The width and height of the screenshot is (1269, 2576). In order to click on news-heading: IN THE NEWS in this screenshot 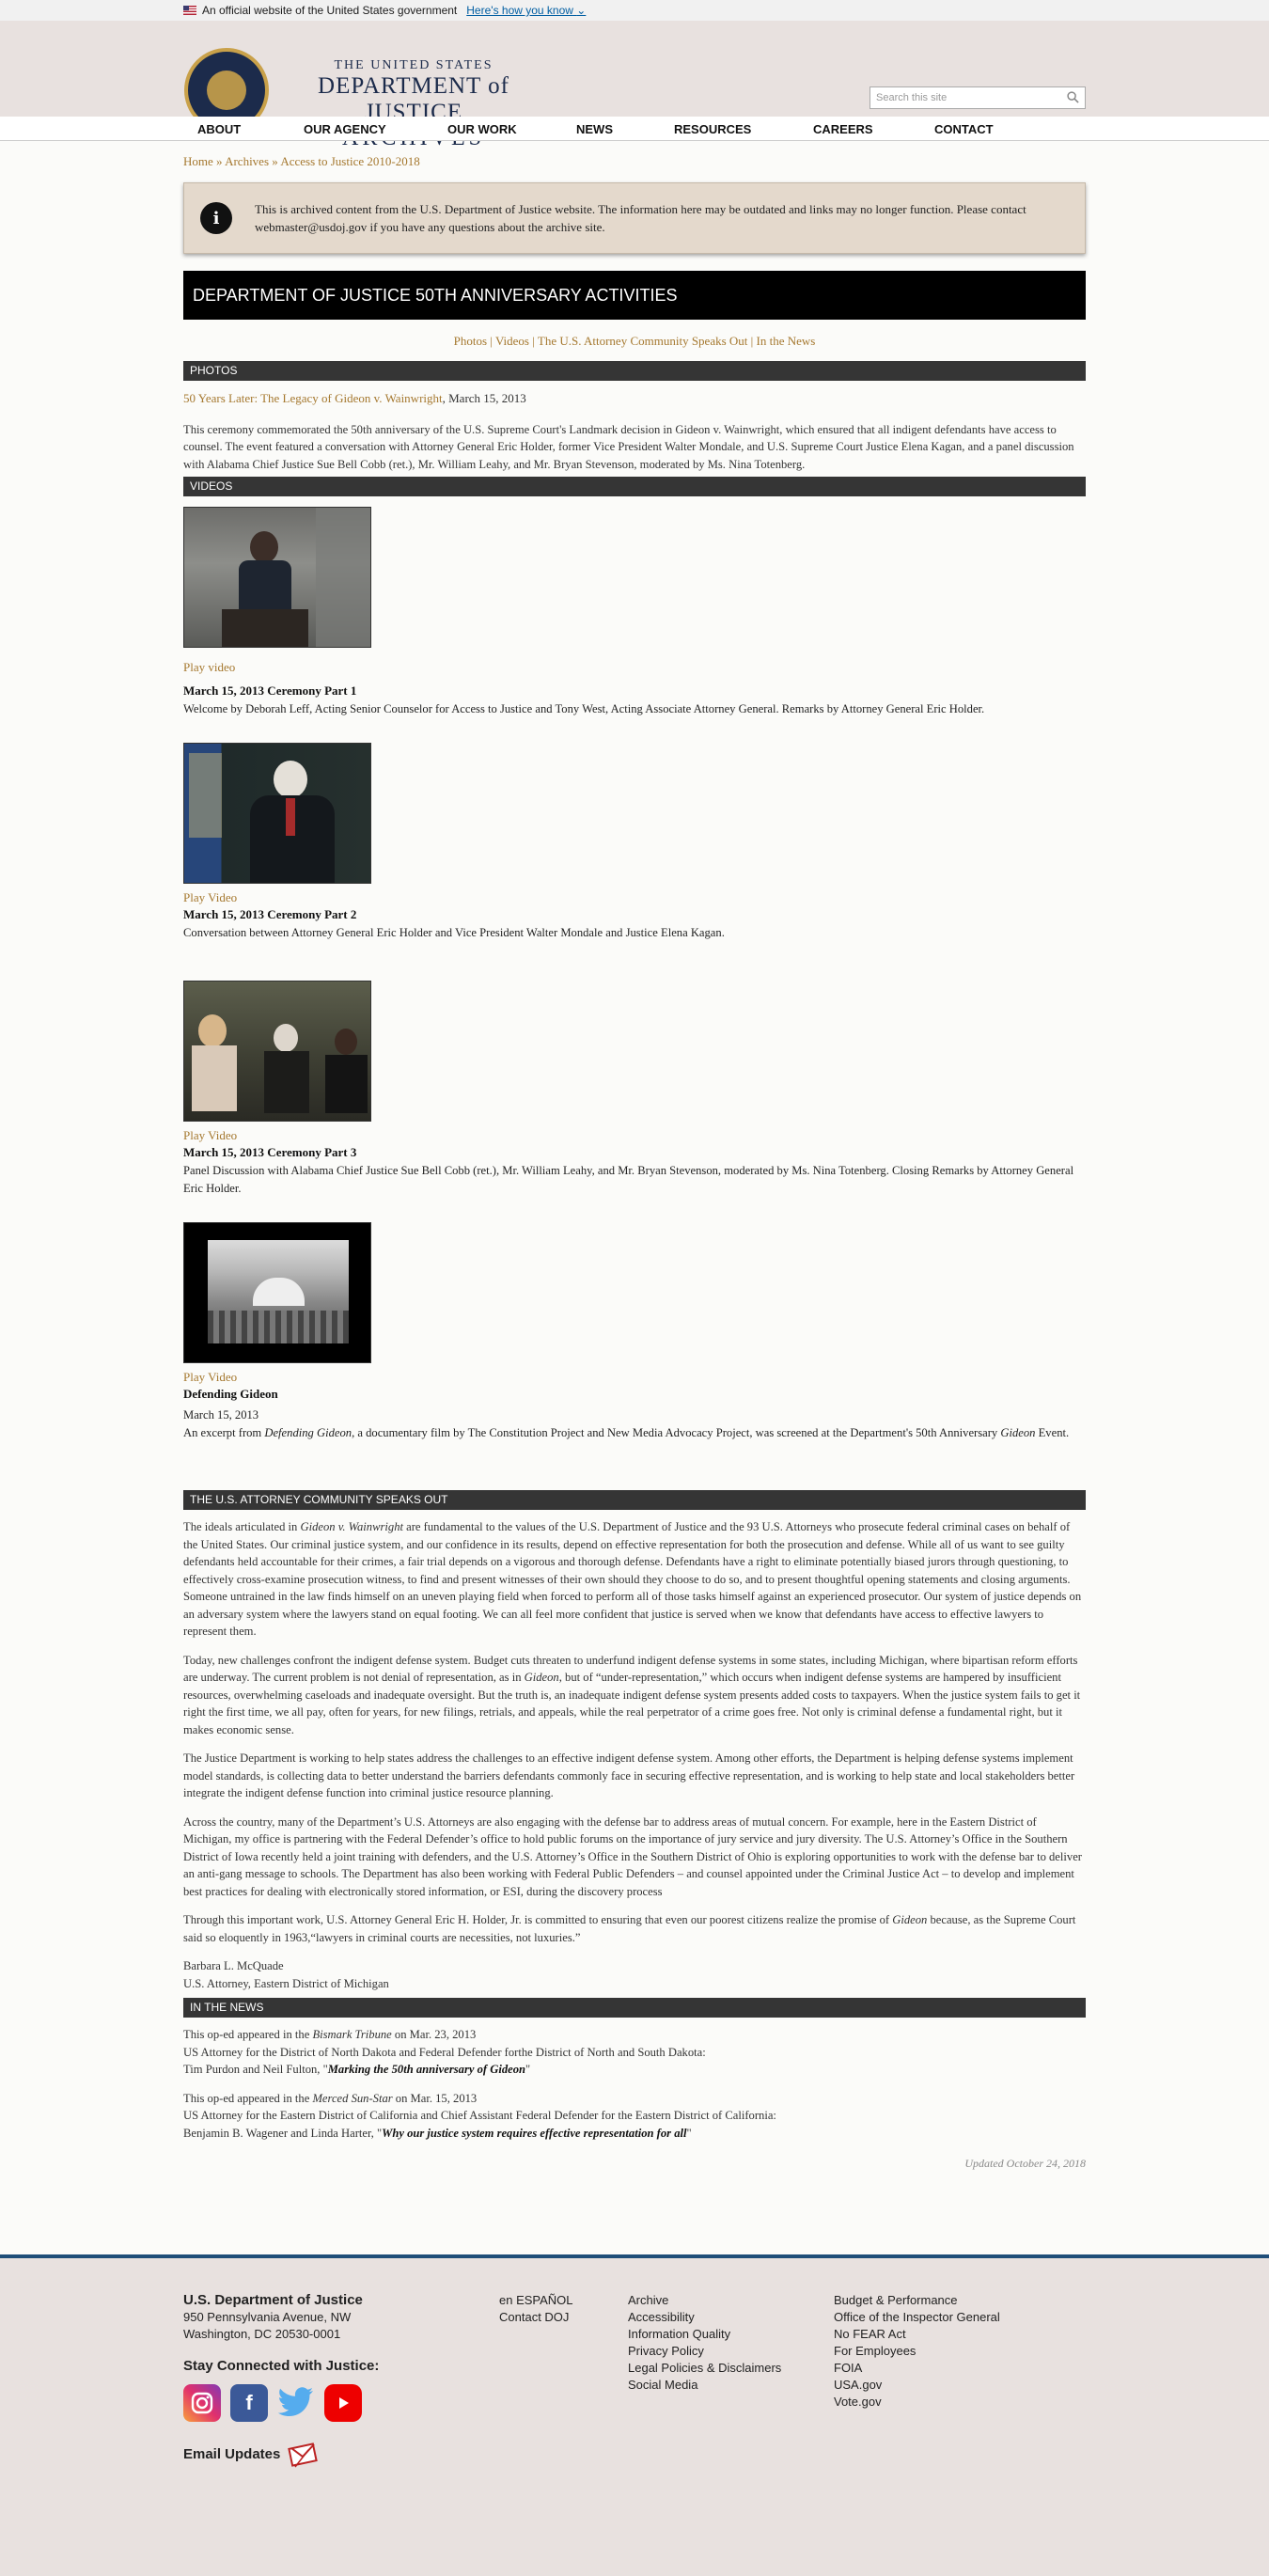, I will do `click(634, 2008)`.